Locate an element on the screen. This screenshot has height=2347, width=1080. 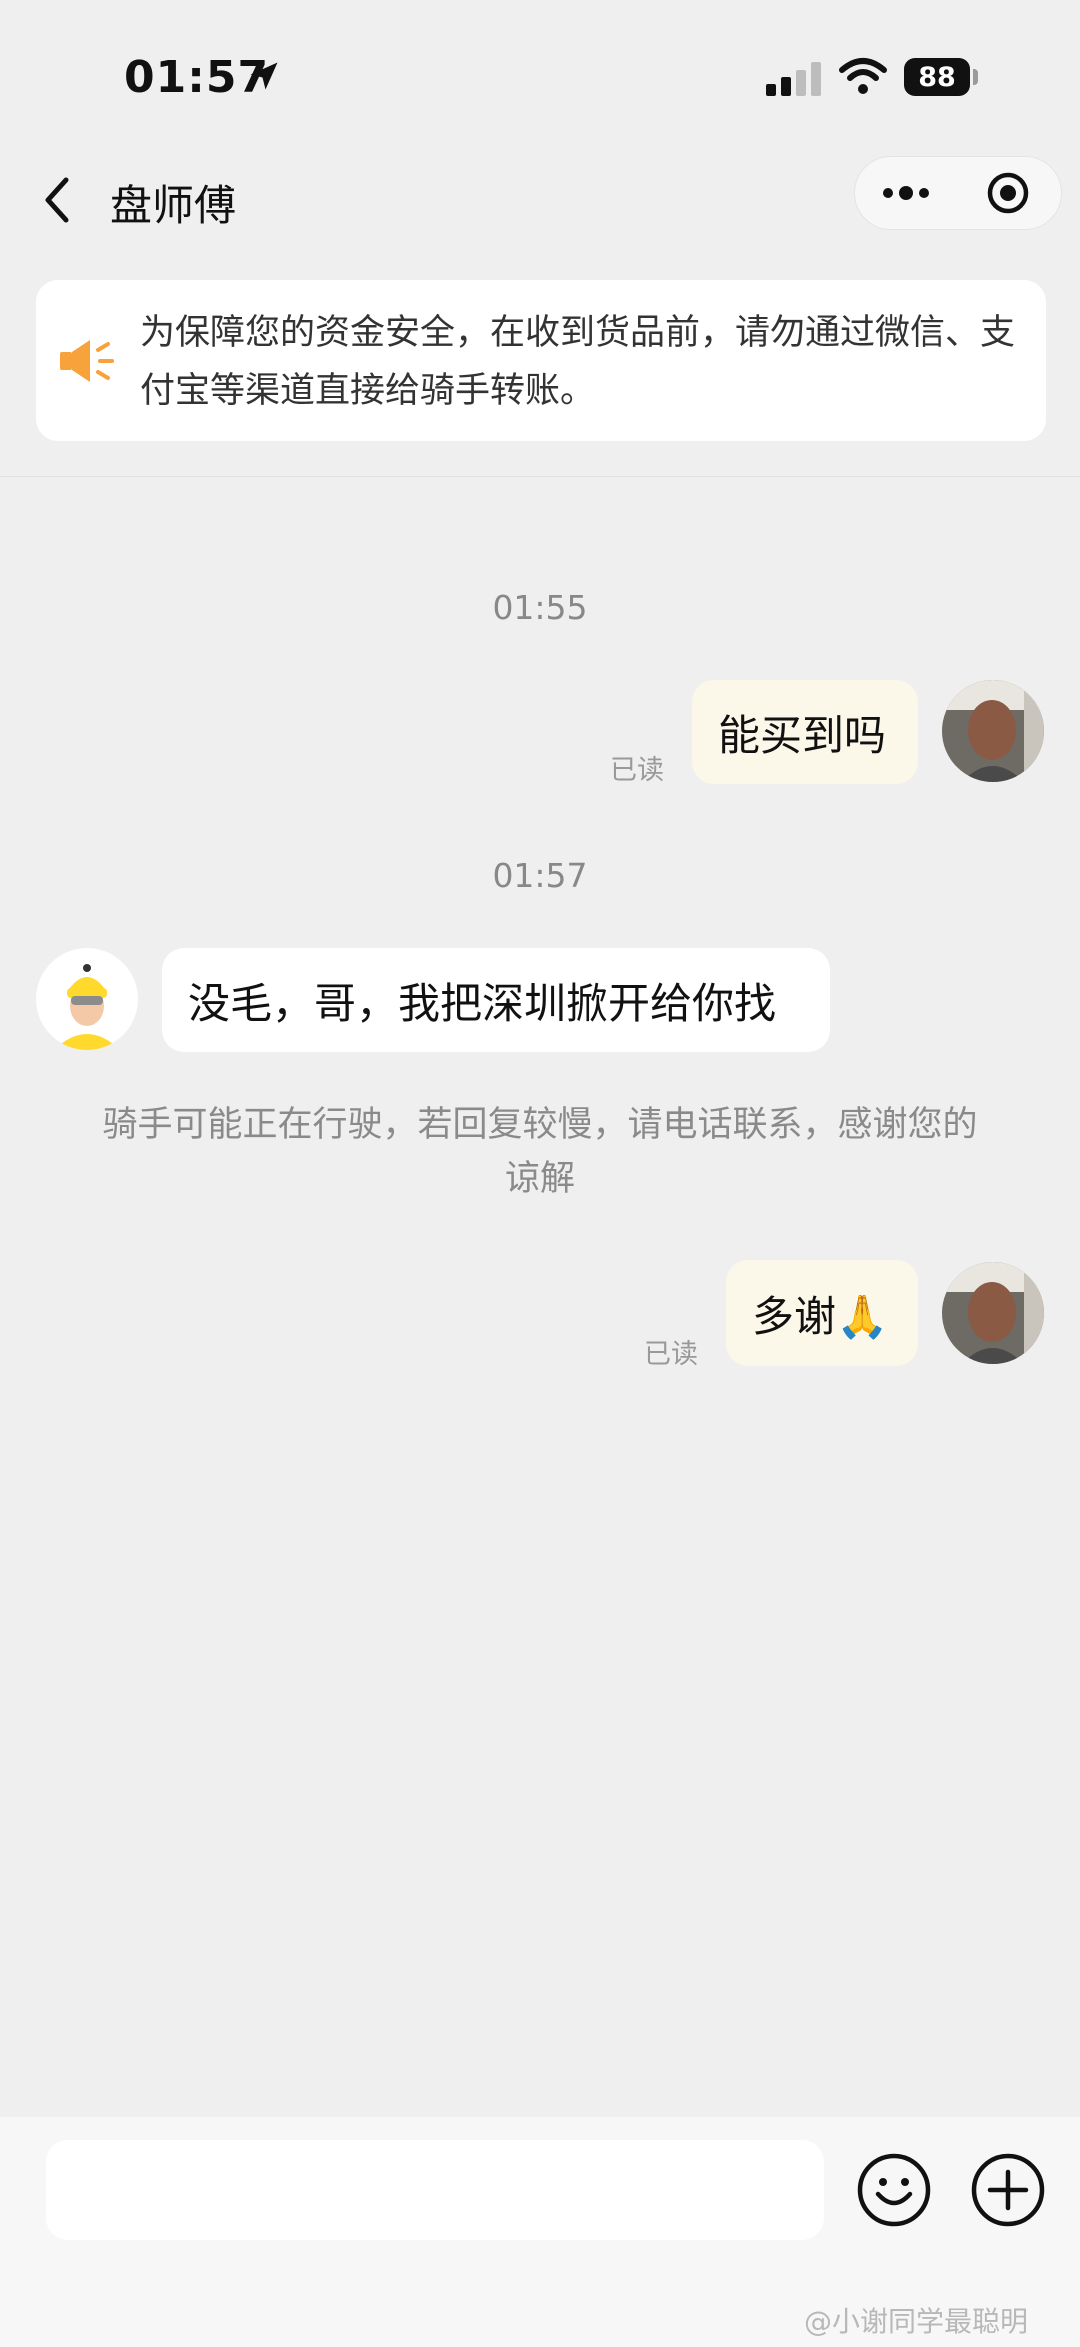
back-chevron-icon is located at coordinates (58, 200).